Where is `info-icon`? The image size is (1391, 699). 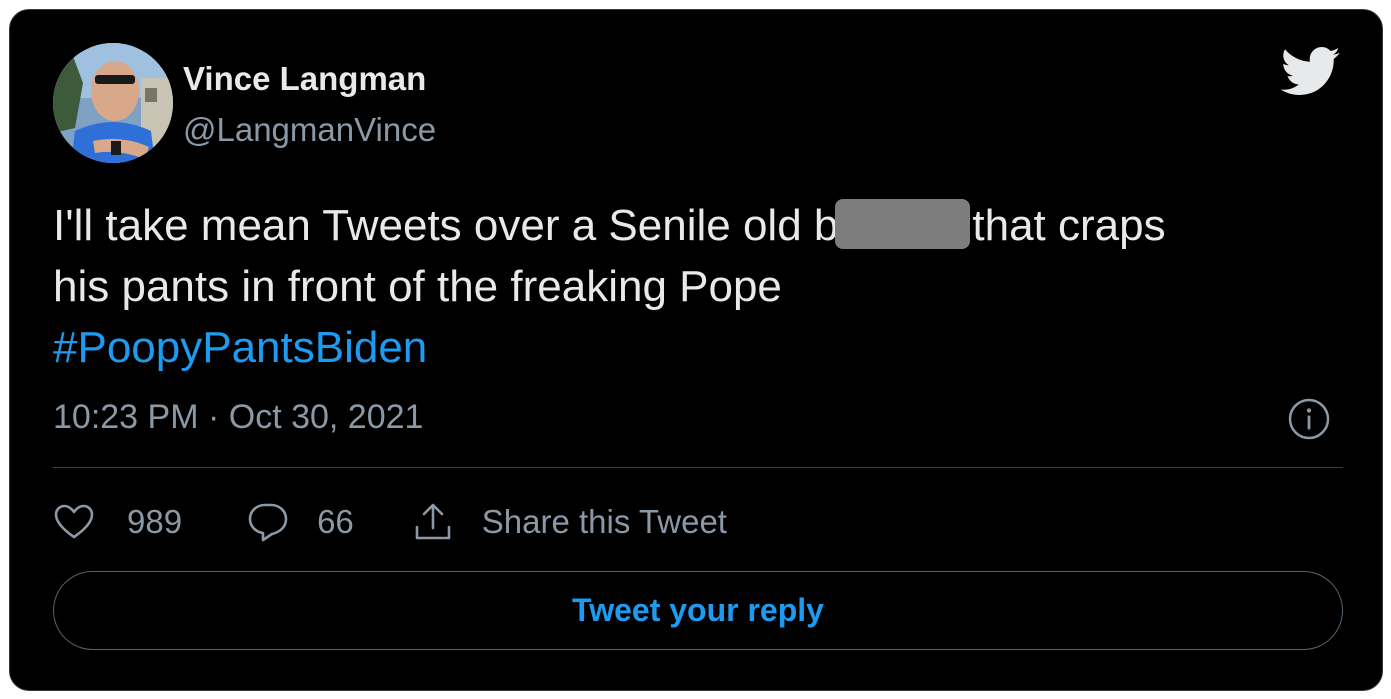
info-icon is located at coordinates (1309, 419).